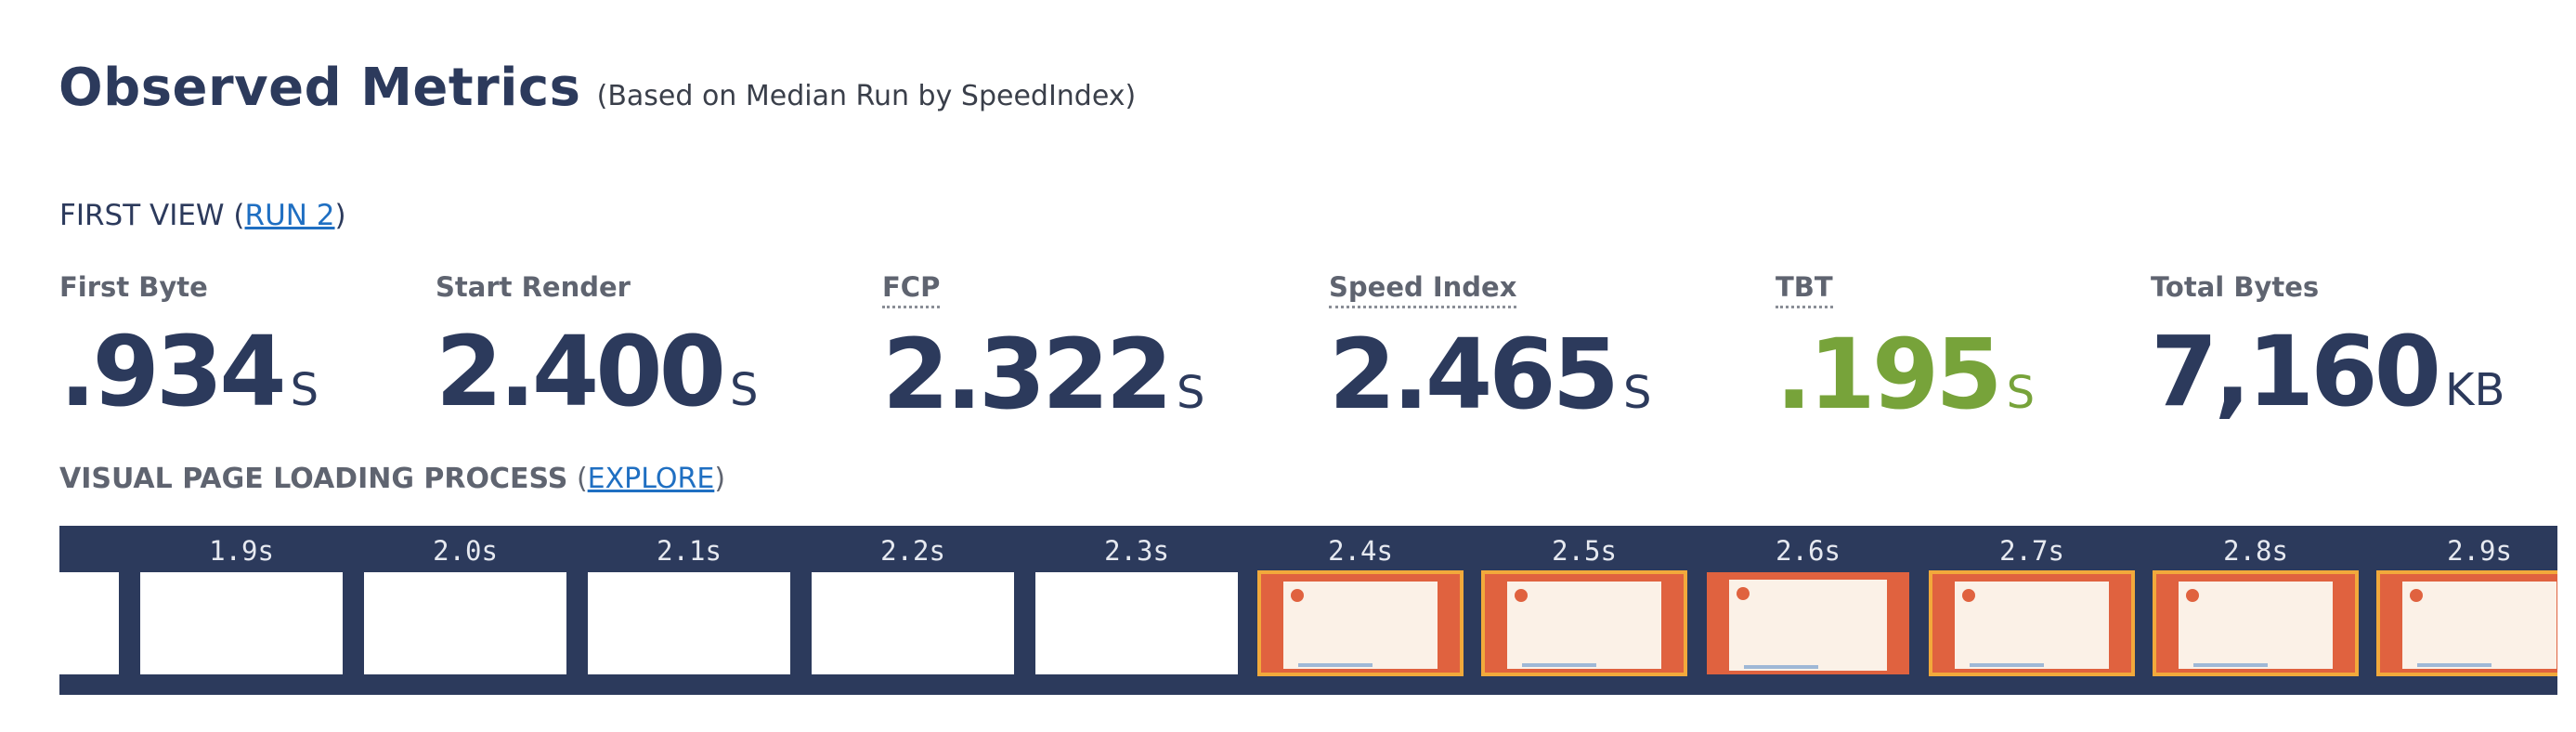 This screenshot has width=2576, height=732. Describe the element at coordinates (2479, 551) in the screenshot. I see `frame-time-label: 2.9s` at that location.